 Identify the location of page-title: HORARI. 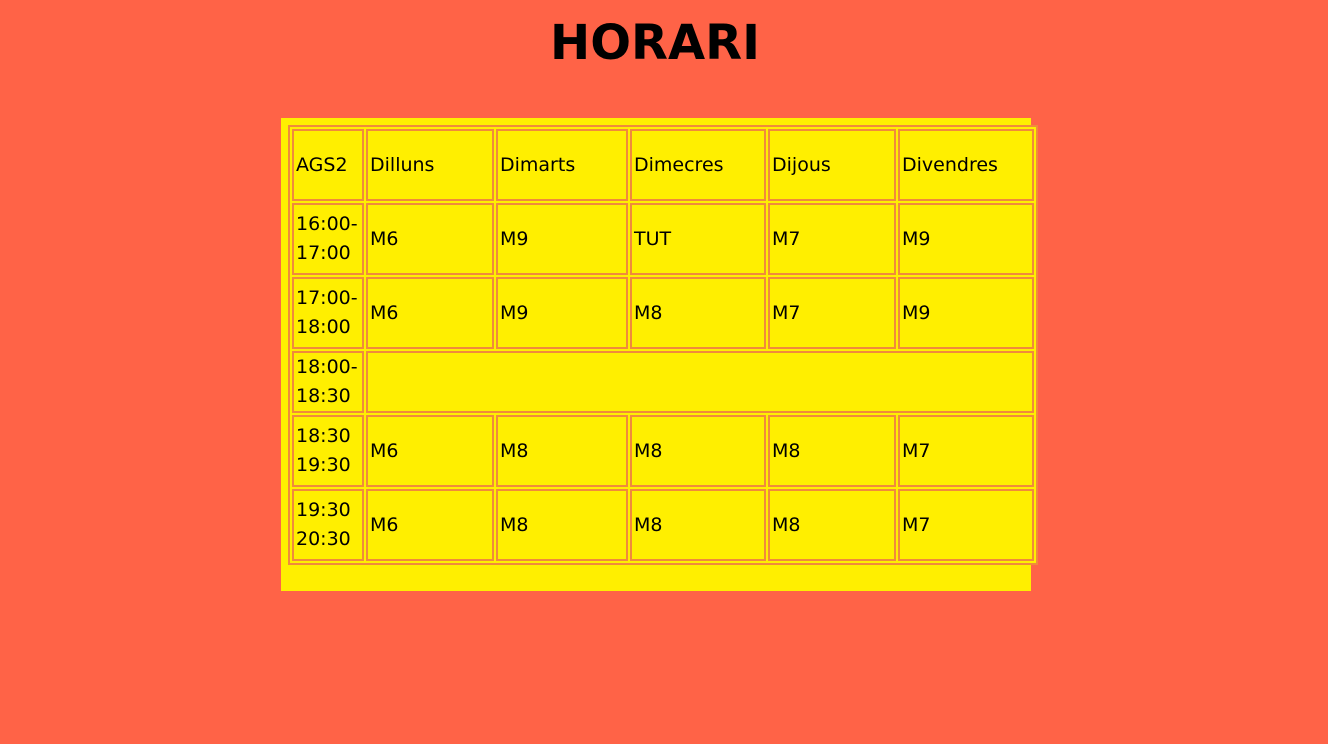
(655, 43).